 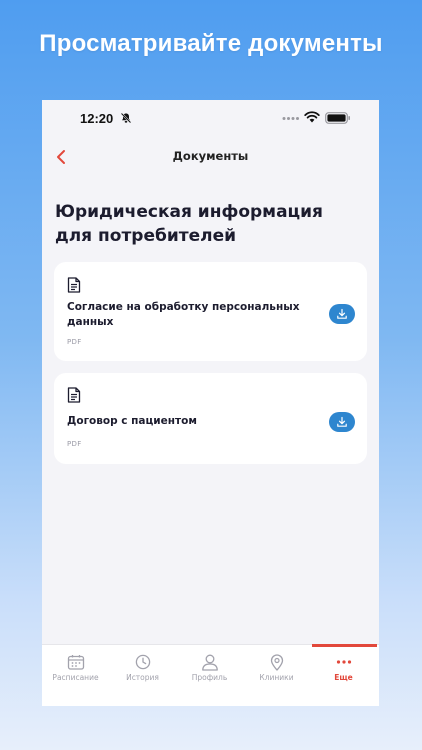 What do you see at coordinates (75, 662) in the screenshot?
I see `calendar-icon` at bounding box center [75, 662].